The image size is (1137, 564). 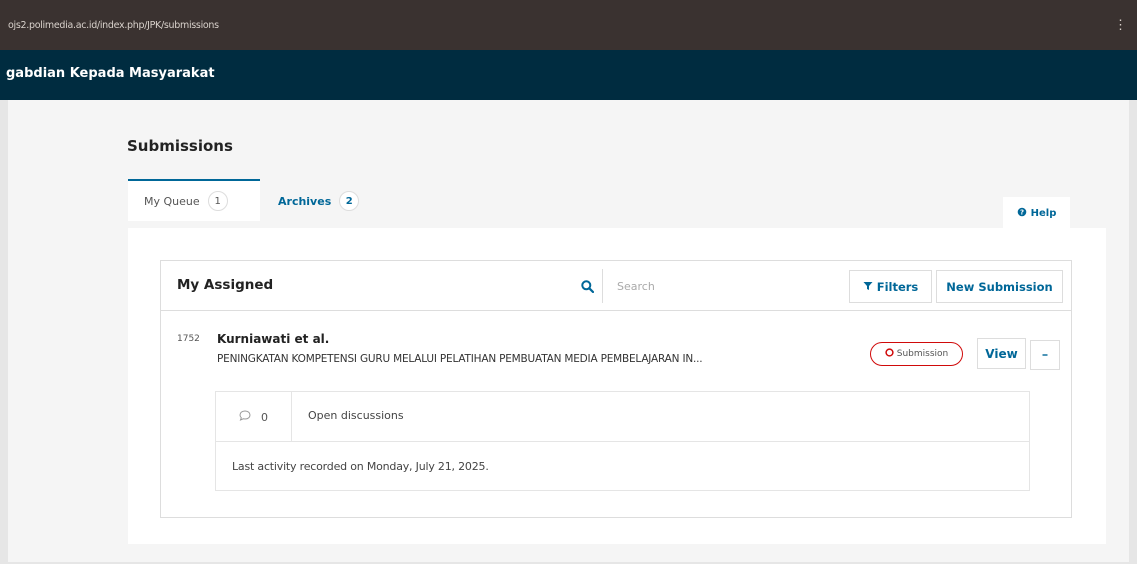 I want to click on tab-archives-count: 2, so click(x=349, y=201).